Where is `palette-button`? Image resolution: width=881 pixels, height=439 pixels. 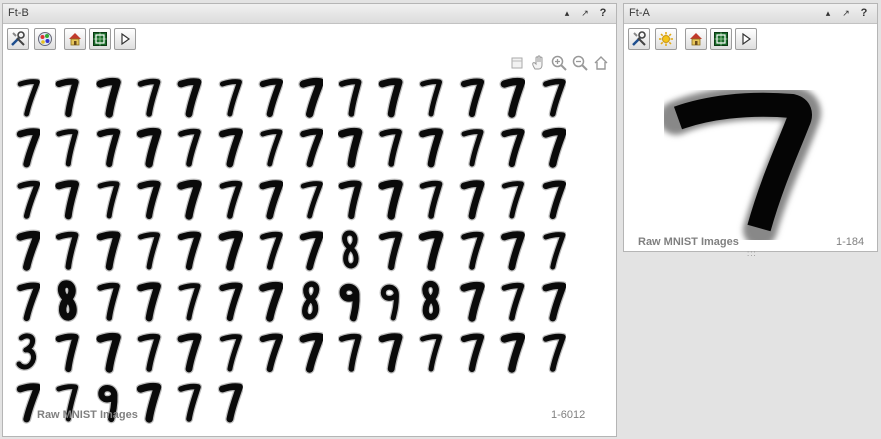
palette-button is located at coordinates (45, 39).